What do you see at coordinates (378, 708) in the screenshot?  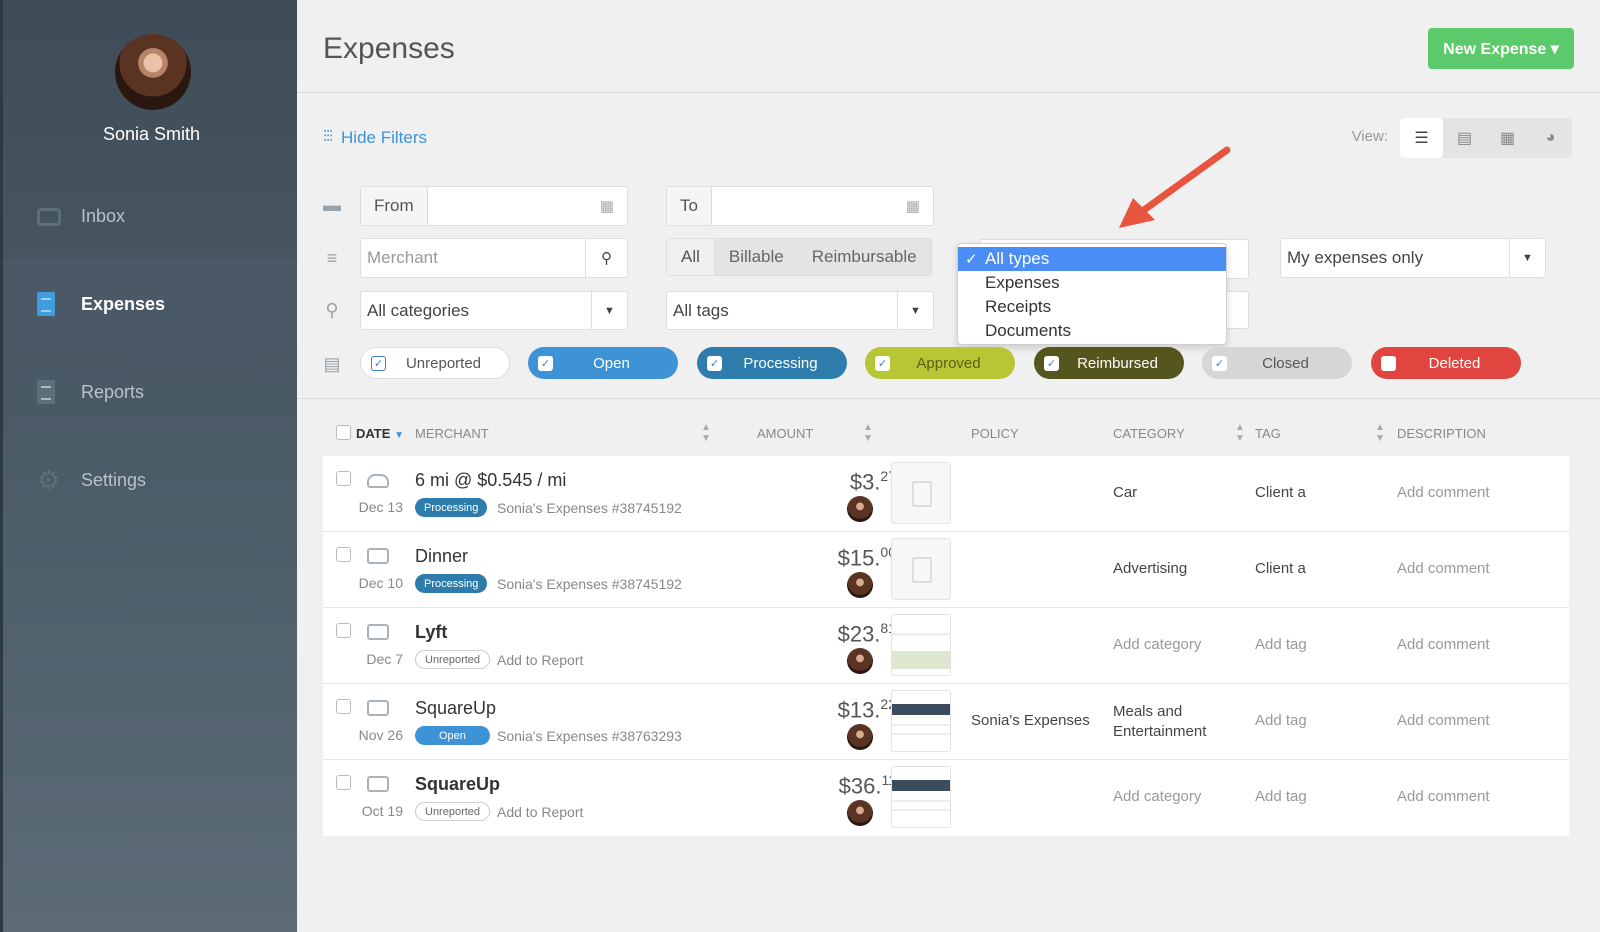 I see `cash-icon` at bounding box center [378, 708].